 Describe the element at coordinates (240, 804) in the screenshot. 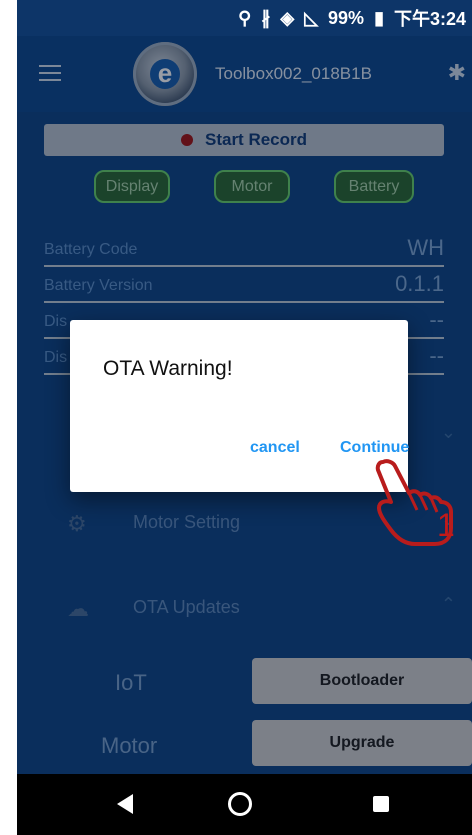

I see `home-icon` at that location.